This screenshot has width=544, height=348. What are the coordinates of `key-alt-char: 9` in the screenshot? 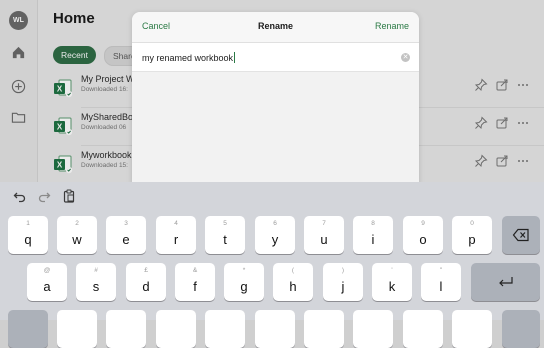 It's located at (423, 223).